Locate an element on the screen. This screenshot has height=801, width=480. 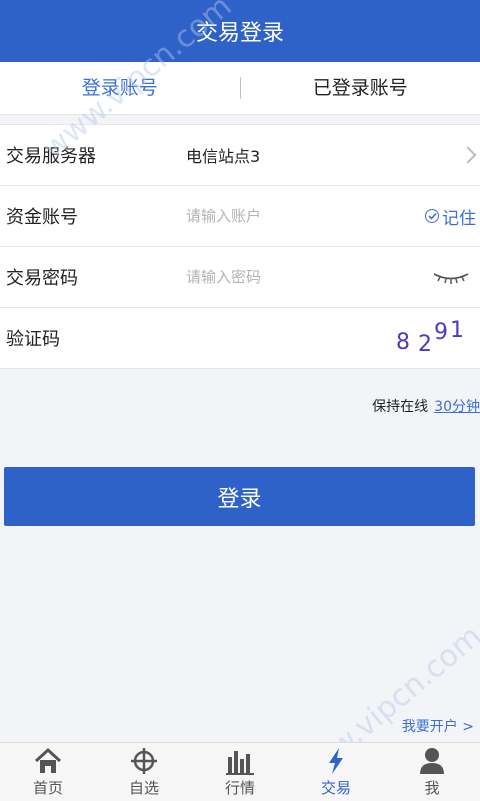
keep-online-label: 保持在线 is located at coordinates (400, 407).